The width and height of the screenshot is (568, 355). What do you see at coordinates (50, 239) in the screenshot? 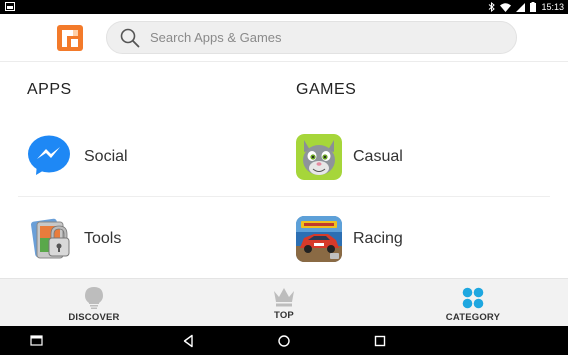
I see `app-lock-icon` at bounding box center [50, 239].